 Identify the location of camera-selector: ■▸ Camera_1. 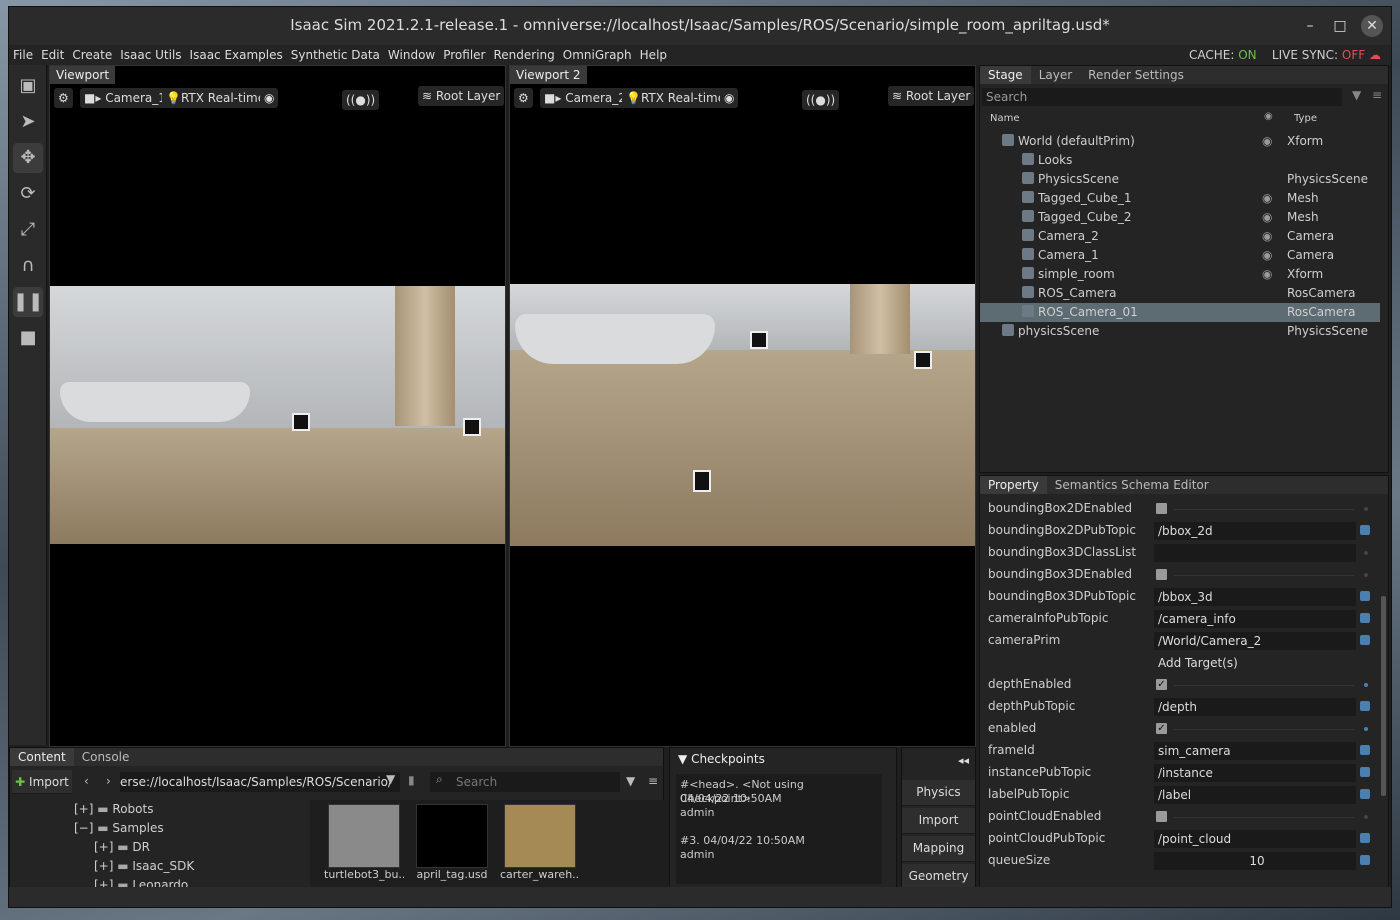
(125, 98).